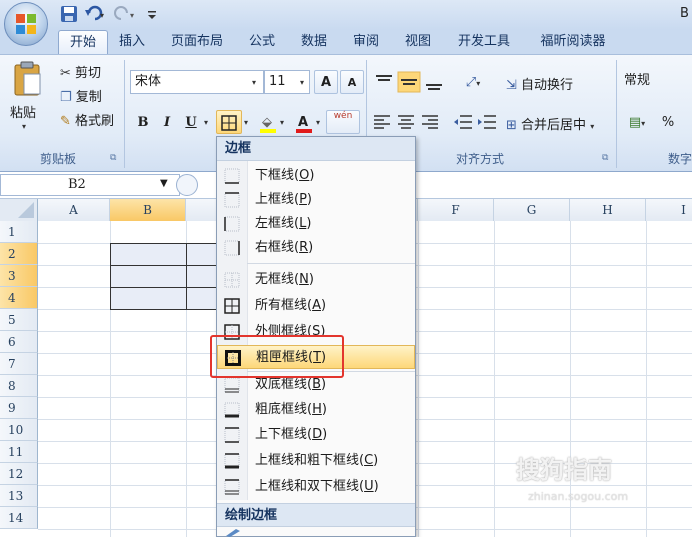 The height and width of the screenshot is (537, 692). Describe the element at coordinates (282, 122) in the screenshot. I see `fill-color-arrow-icon: ▾` at that location.